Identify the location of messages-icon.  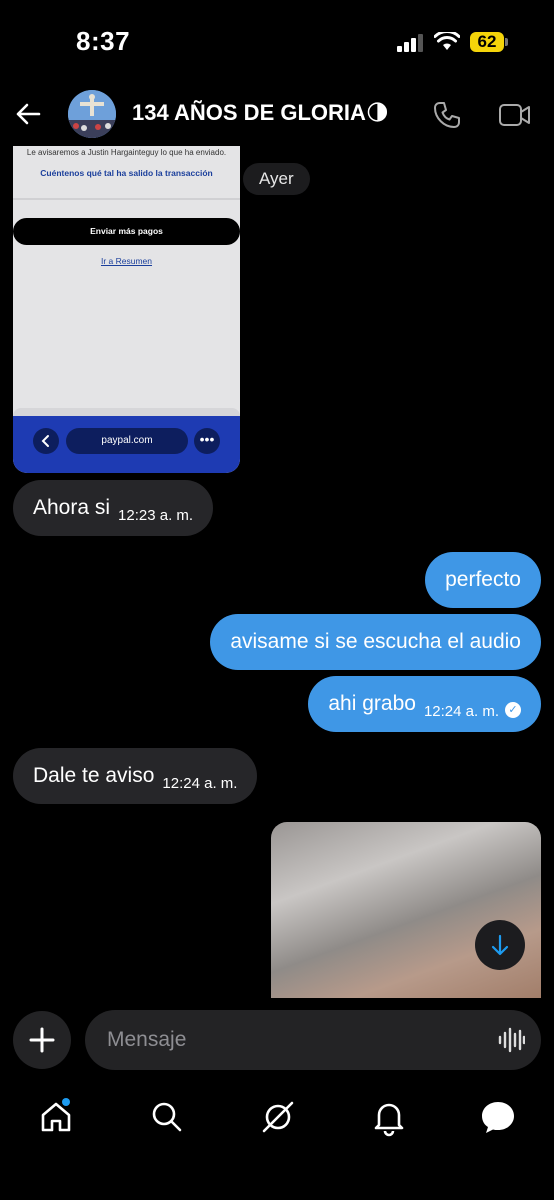
(498, 1117).